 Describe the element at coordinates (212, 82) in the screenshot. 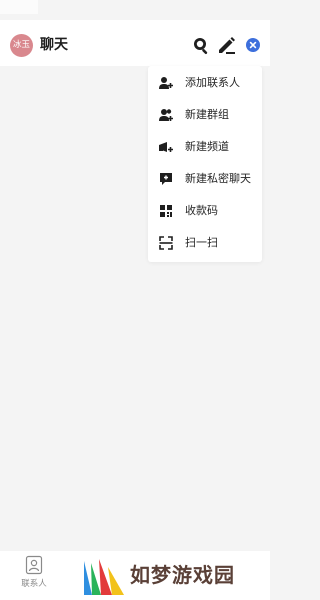

I see `menu-item-label: 添加联系人` at that location.